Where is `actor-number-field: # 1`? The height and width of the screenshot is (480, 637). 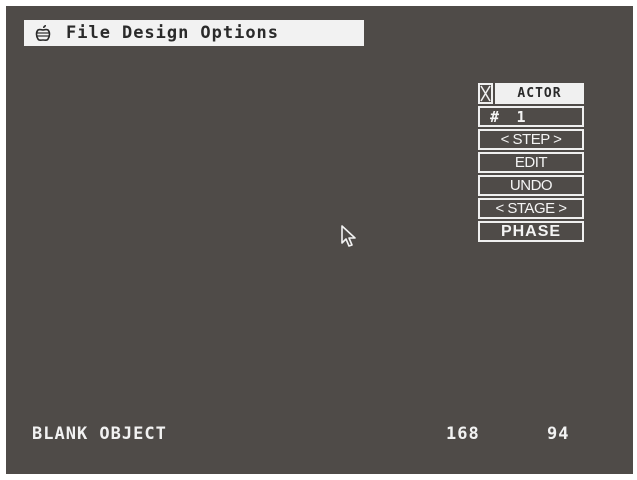
actor-number-field: # 1 is located at coordinates (531, 116).